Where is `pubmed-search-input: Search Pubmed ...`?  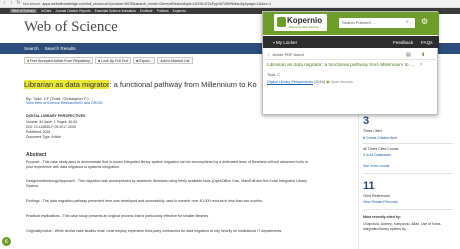
pubmed-search-input: Search Pubmed ... is located at coordinates (377, 23).